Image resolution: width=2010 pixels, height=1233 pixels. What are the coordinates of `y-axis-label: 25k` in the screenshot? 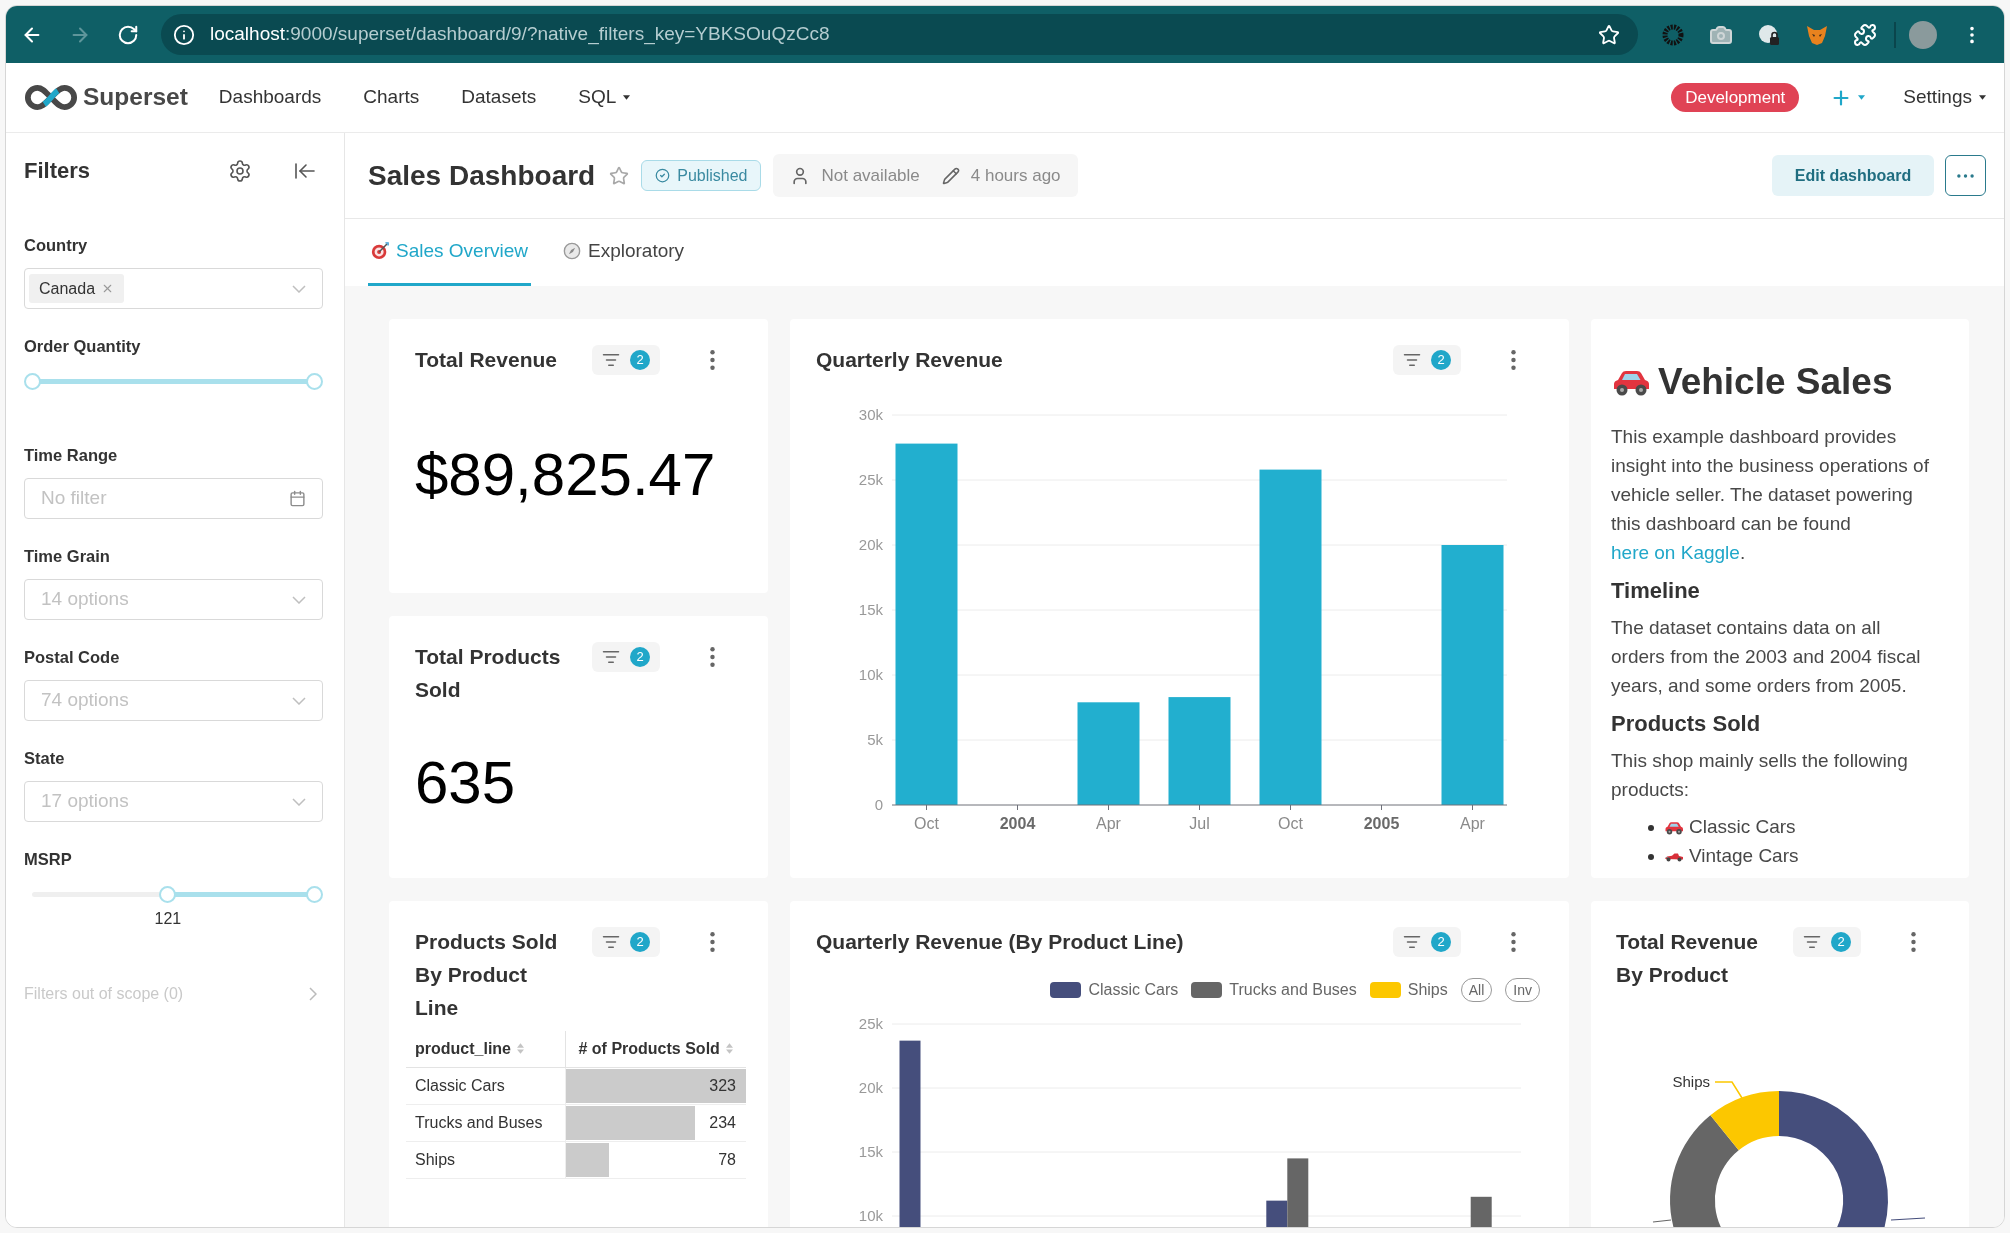 It's located at (870, 1023).